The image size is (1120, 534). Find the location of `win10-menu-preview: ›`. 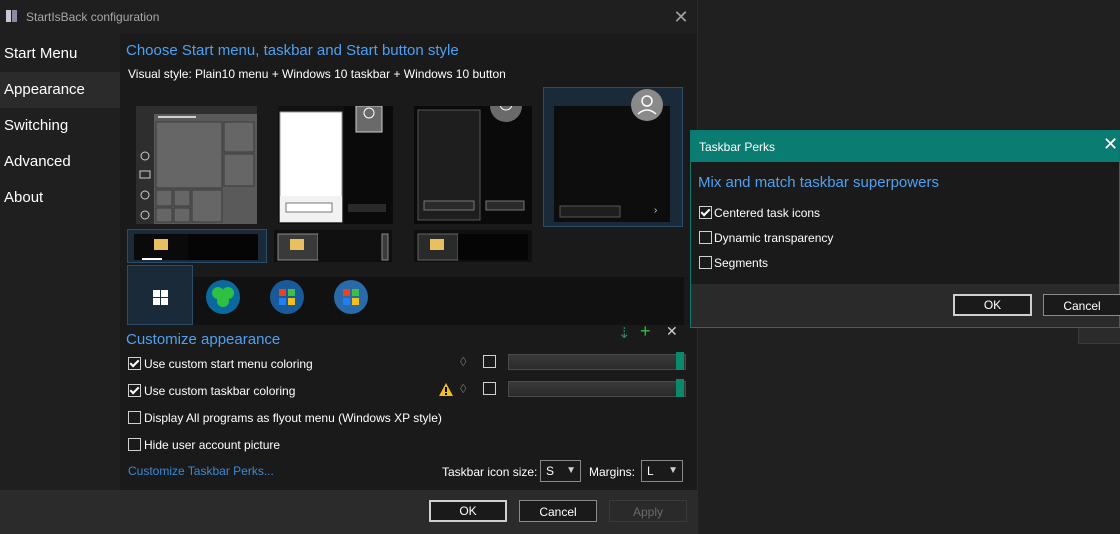

win10-menu-preview: › is located at coordinates (612, 155).